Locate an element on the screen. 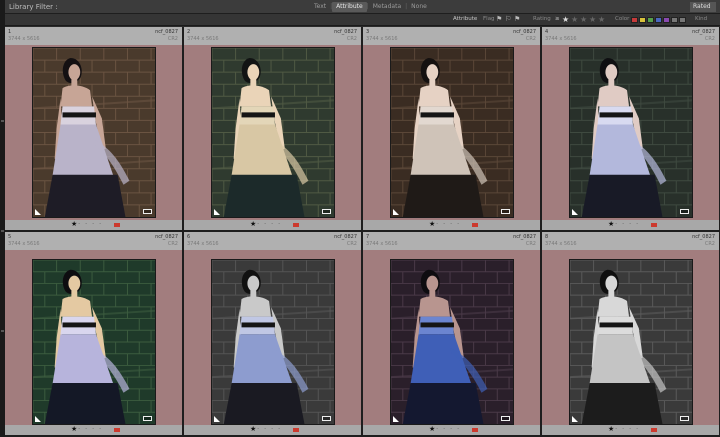 This screenshot has height=437, width=720. thumbnail-index: 5 is located at coordinates (10, 237).